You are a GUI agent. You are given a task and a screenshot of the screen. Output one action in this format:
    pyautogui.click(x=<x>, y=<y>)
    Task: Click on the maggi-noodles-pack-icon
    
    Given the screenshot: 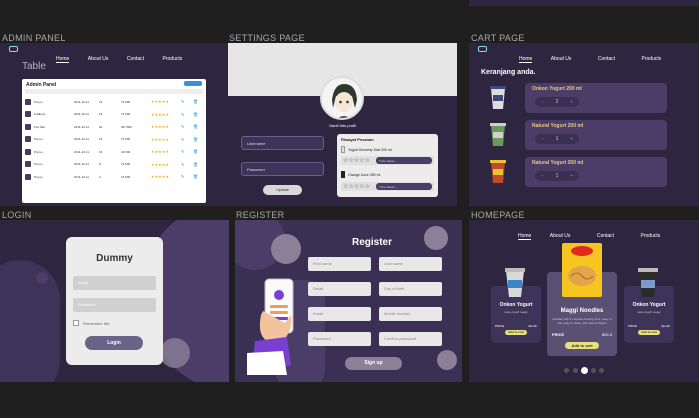 What is the action you would take?
    pyautogui.click(x=582, y=270)
    